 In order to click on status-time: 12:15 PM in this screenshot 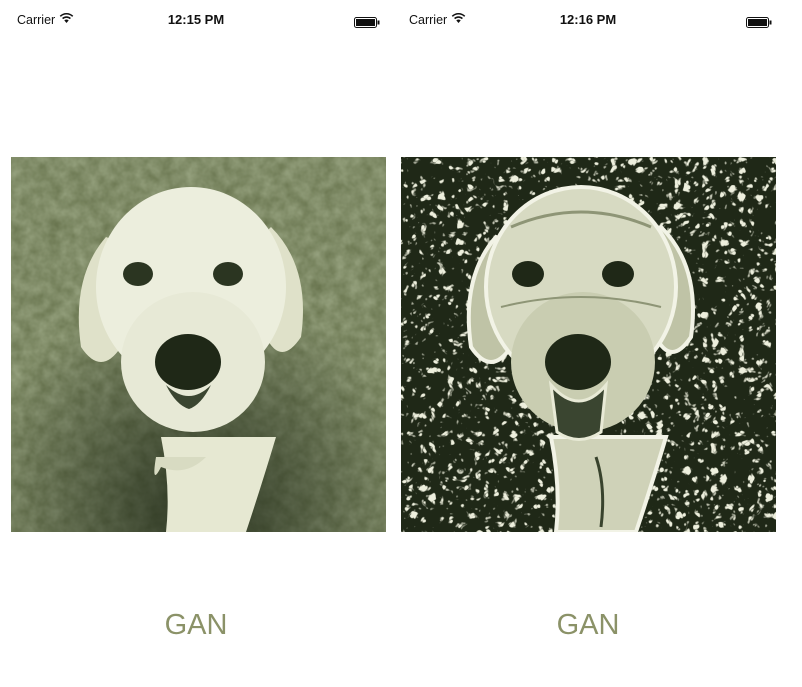, I will do `click(196, 19)`.